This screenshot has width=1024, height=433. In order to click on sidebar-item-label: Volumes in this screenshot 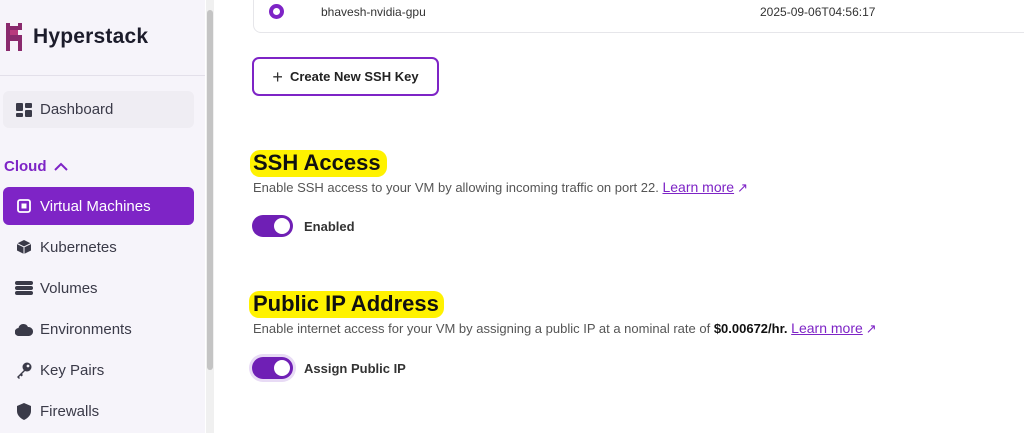, I will do `click(69, 288)`.